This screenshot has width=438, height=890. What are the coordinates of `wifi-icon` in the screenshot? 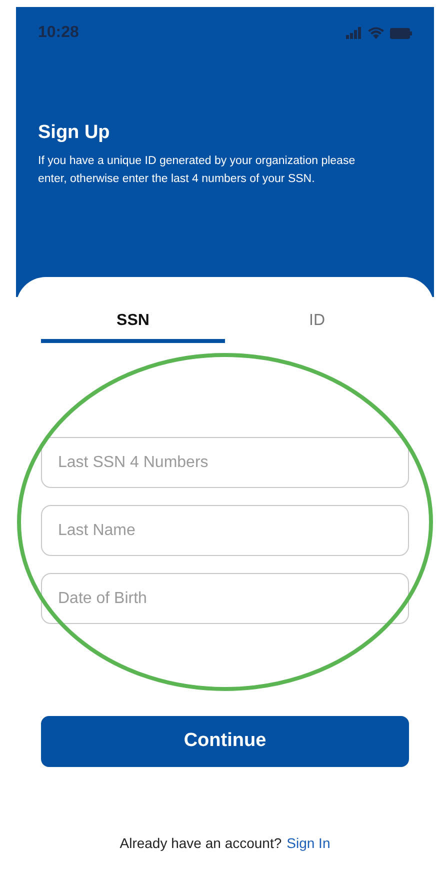 It's located at (376, 33).